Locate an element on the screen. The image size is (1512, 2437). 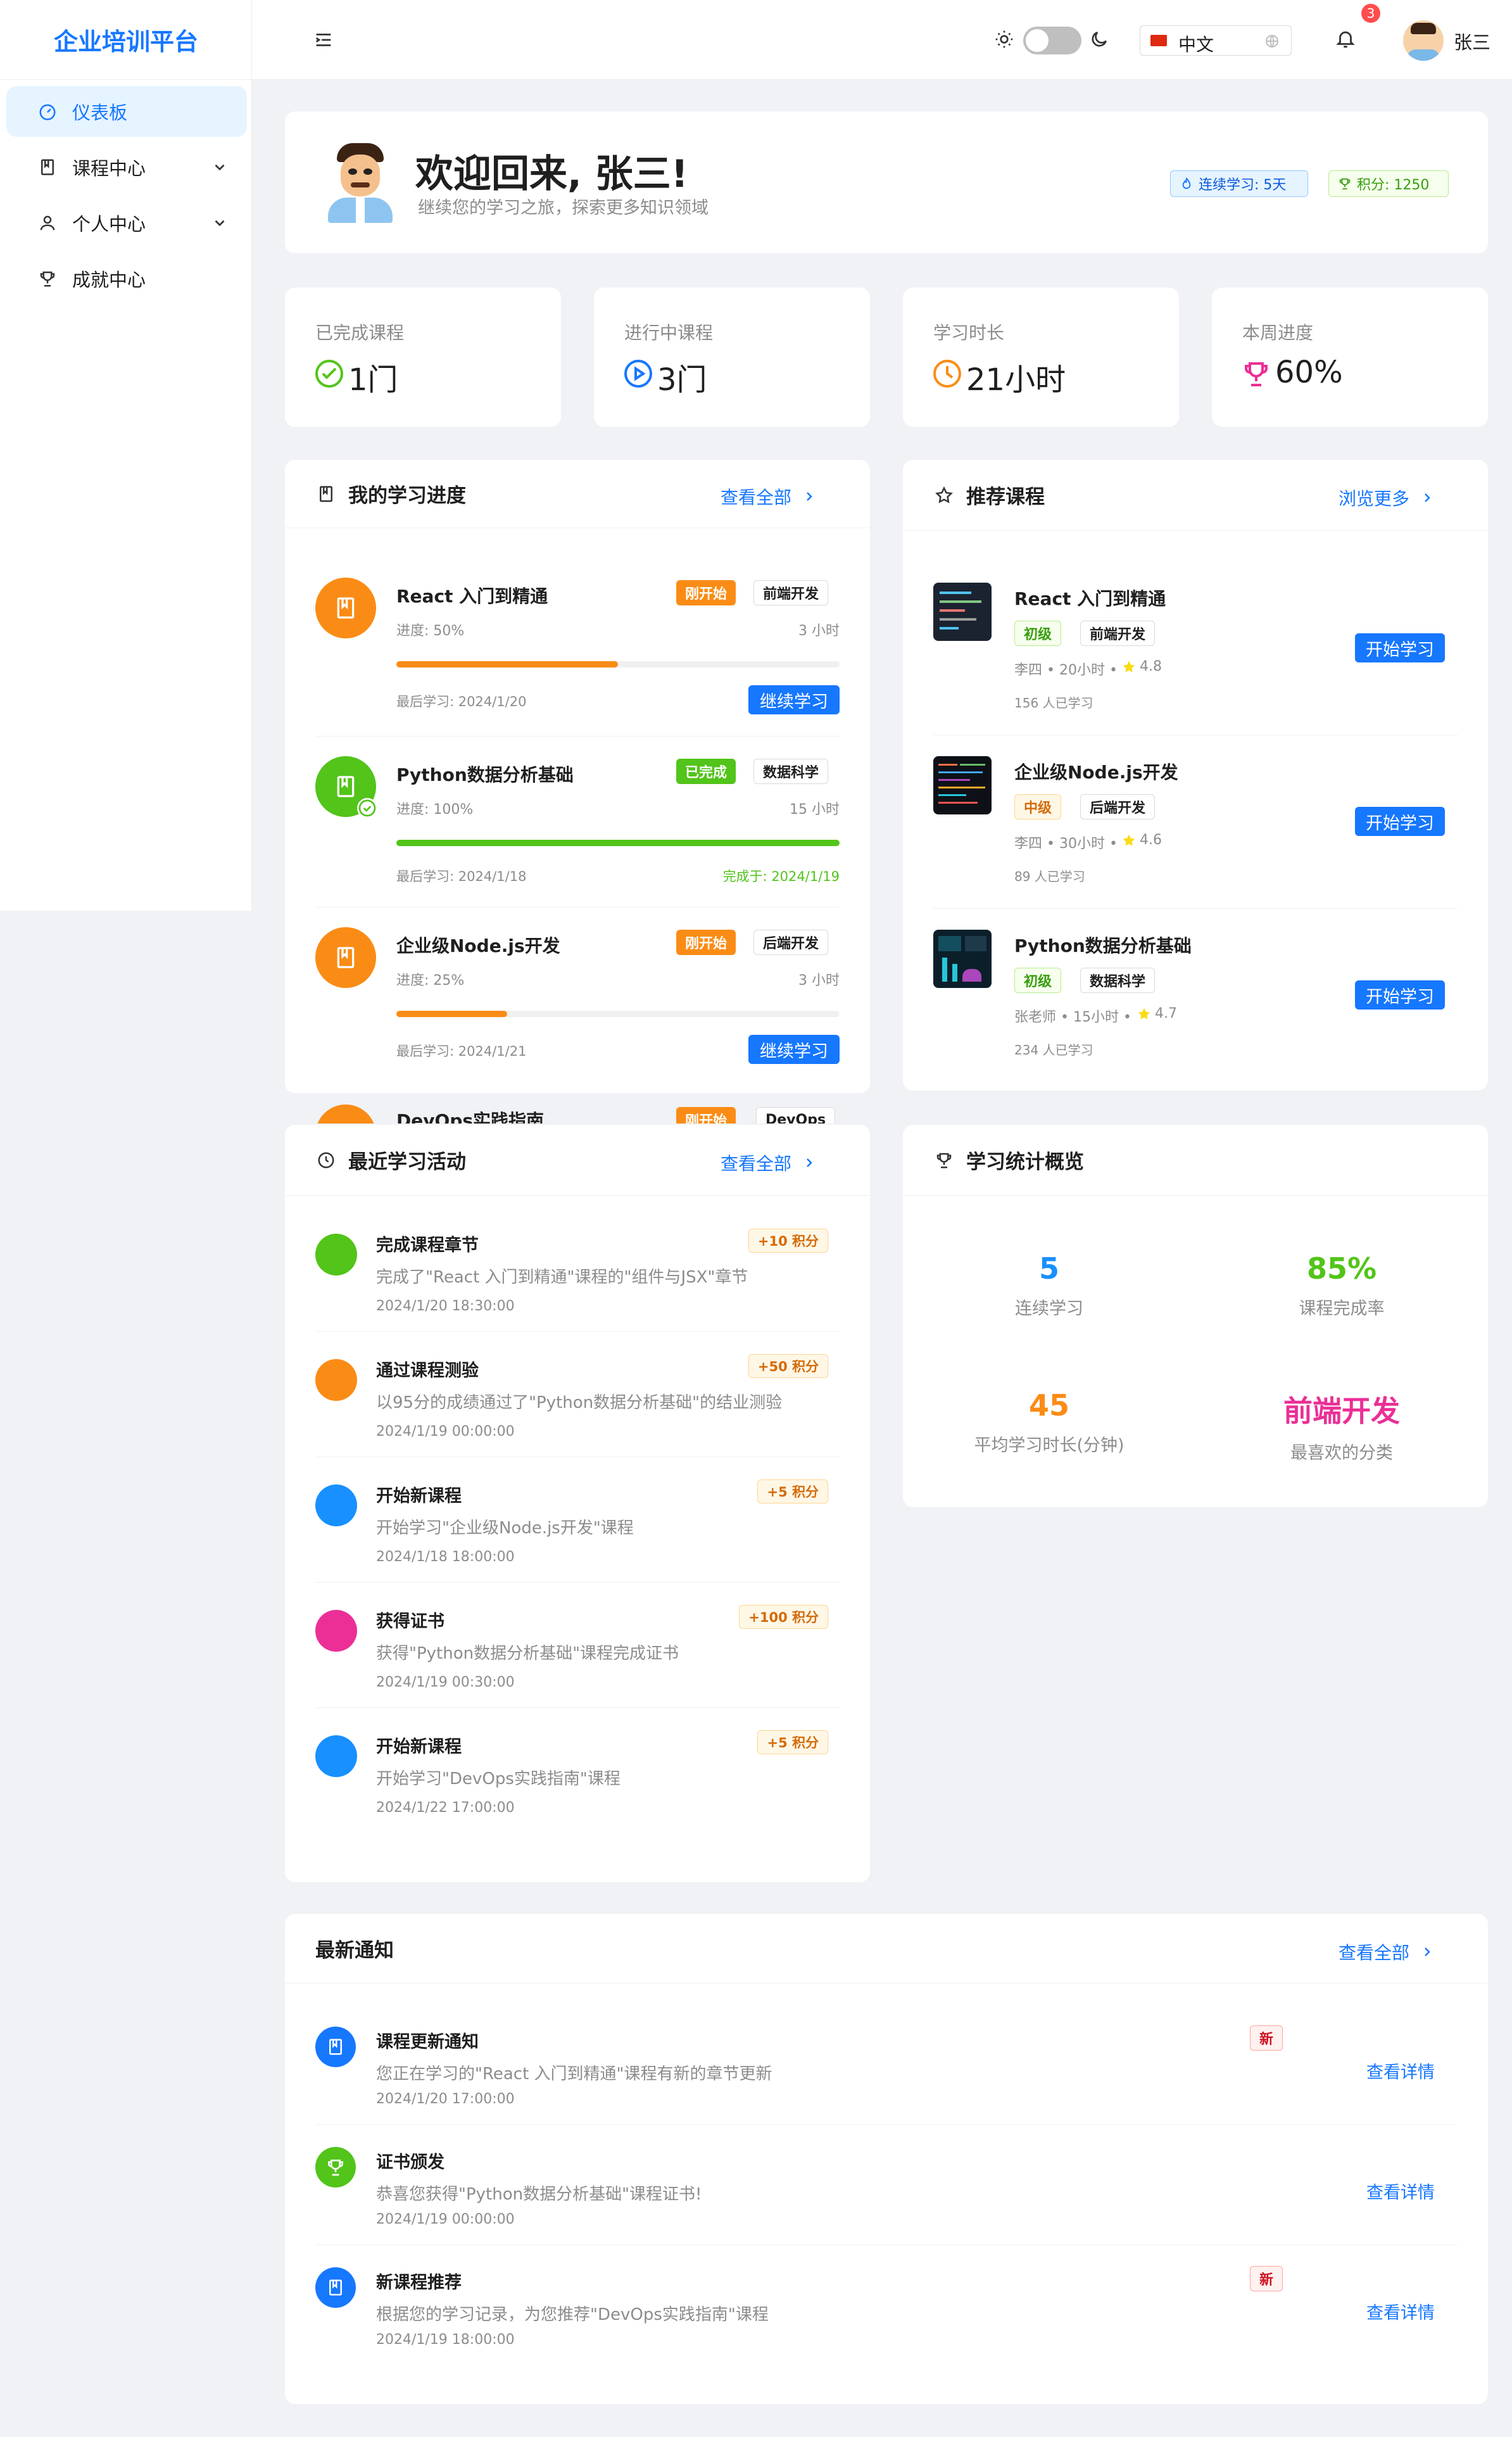
star-icon is located at coordinates (944, 495).